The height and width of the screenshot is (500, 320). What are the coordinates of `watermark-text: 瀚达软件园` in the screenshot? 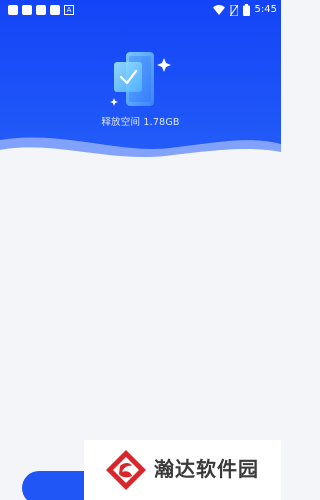 It's located at (206, 469).